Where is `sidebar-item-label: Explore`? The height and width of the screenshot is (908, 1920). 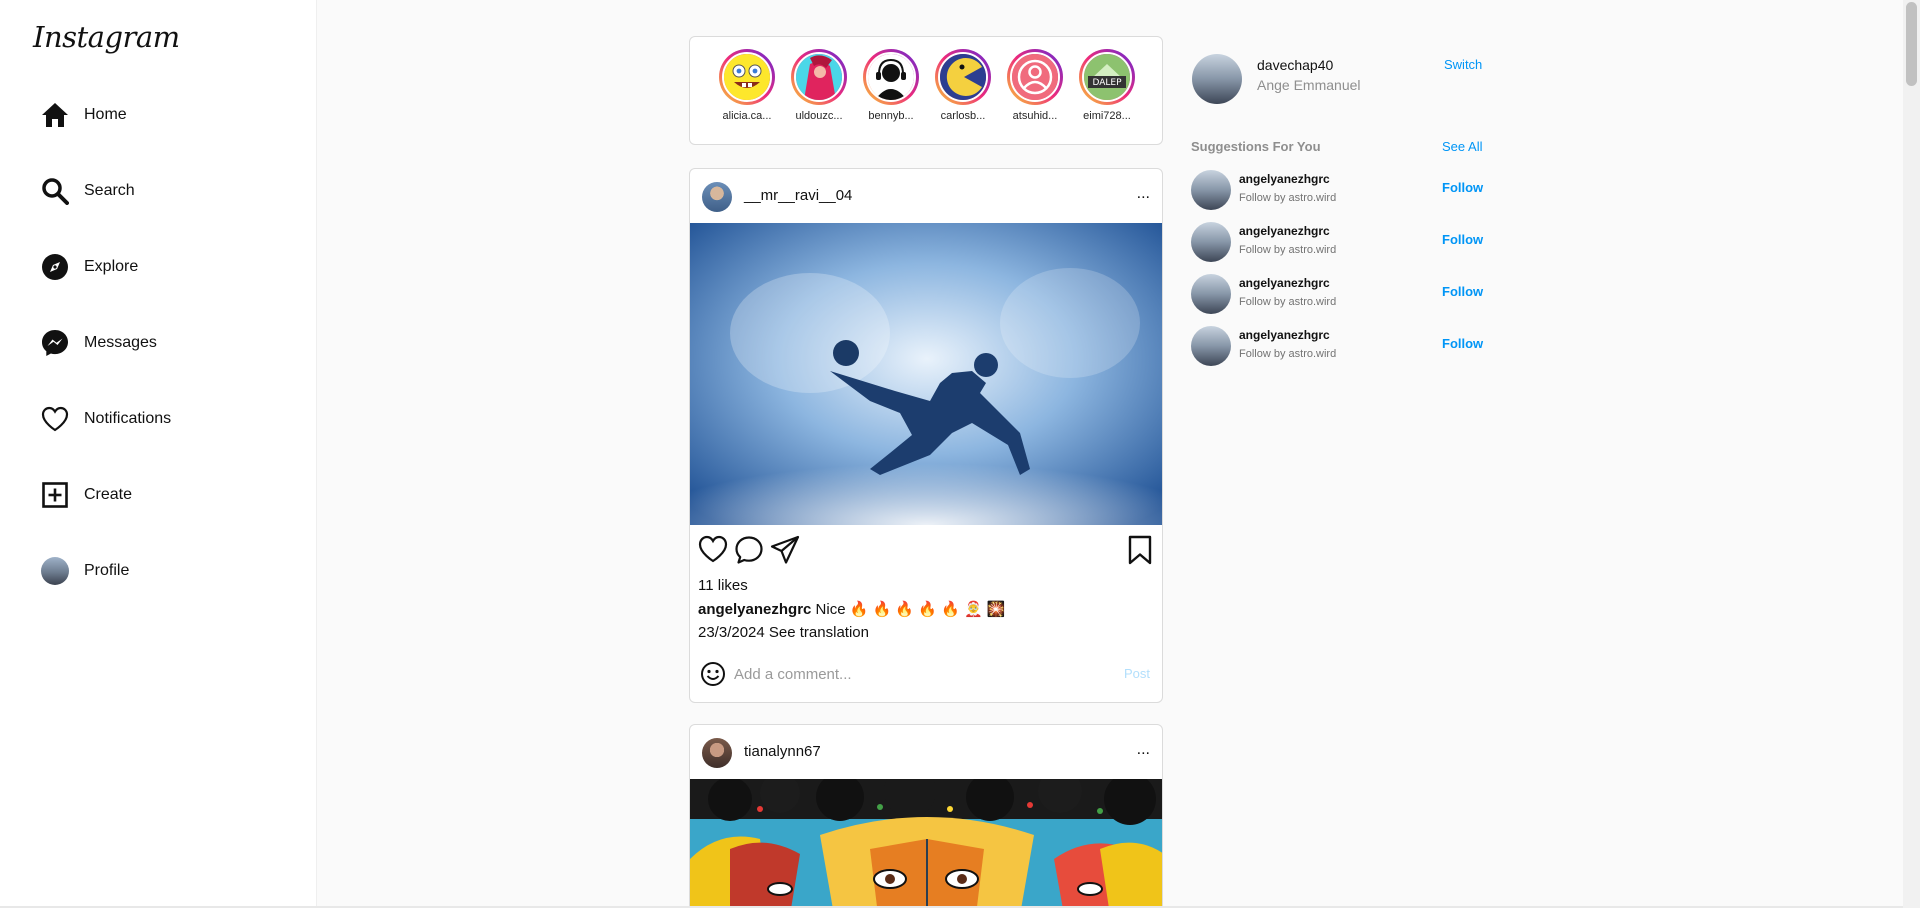 sidebar-item-label: Explore is located at coordinates (111, 266).